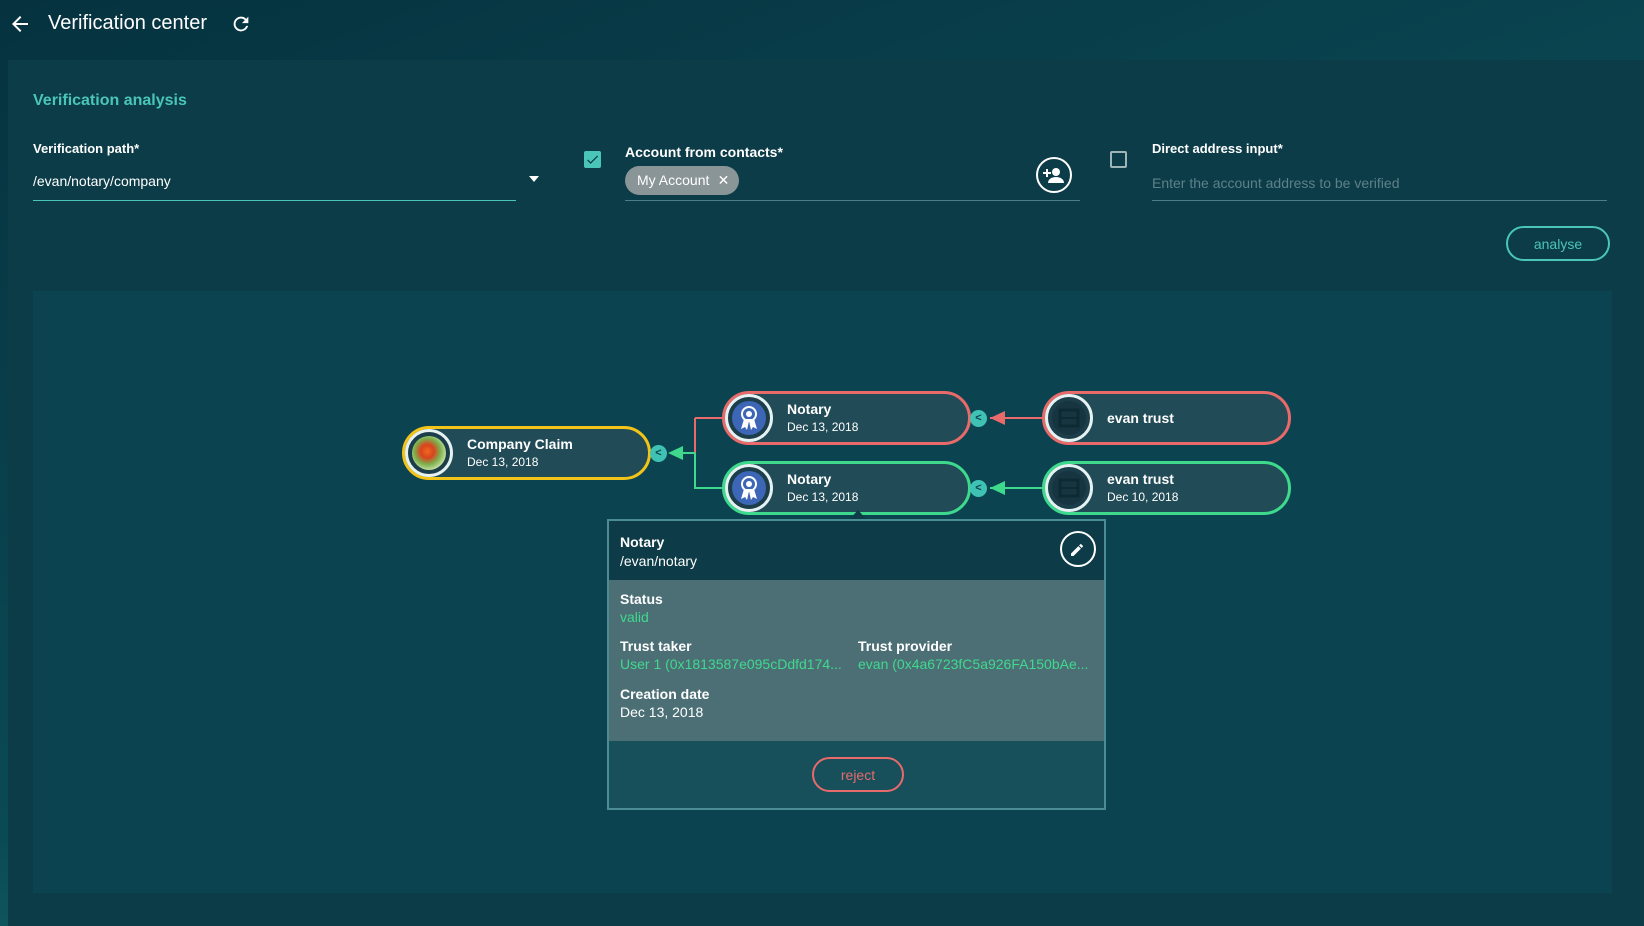  Describe the element at coordinates (1054, 175) in the screenshot. I see `person-add-icon` at that location.